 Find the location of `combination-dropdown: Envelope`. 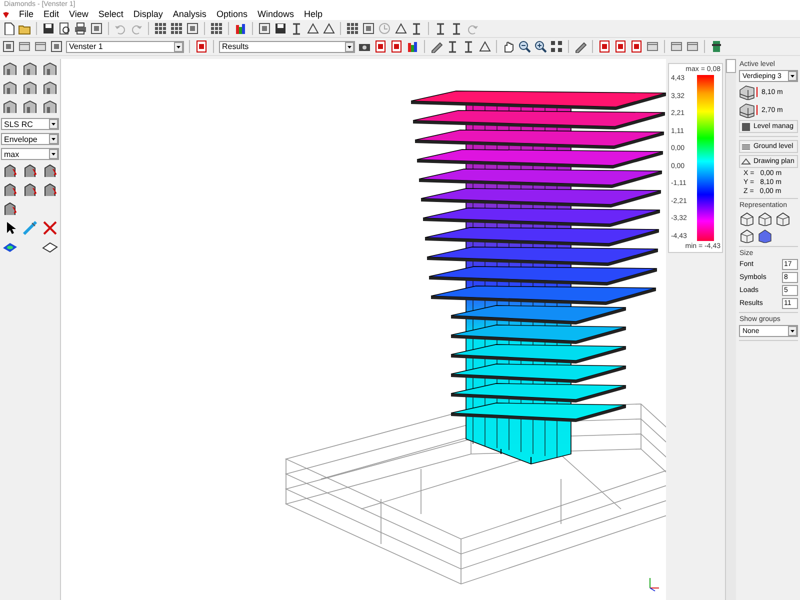

combination-dropdown: Envelope is located at coordinates (30, 139).